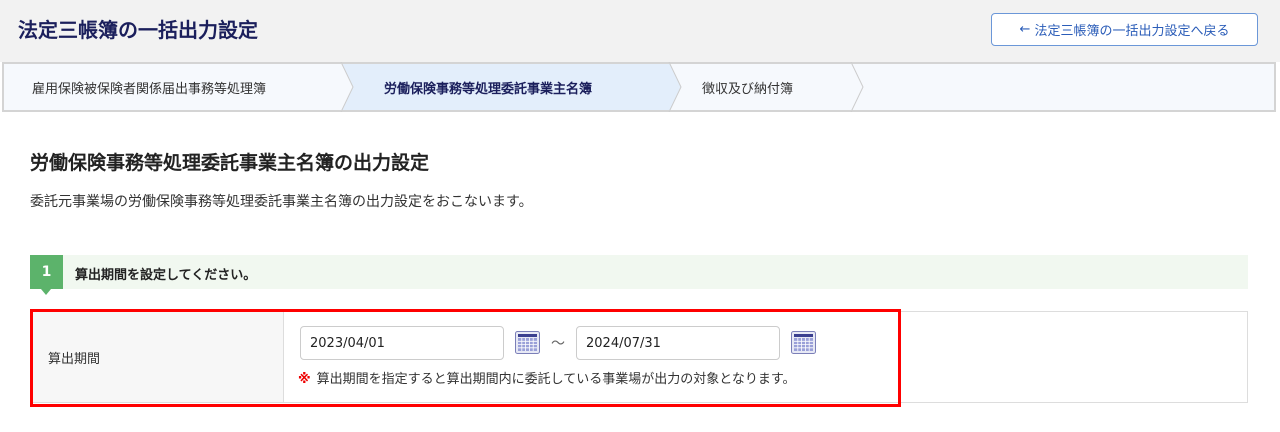 The image size is (1280, 432). Describe the element at coordinates (304, 379) in the screenshot. I see `note-mark: ※` at that location.